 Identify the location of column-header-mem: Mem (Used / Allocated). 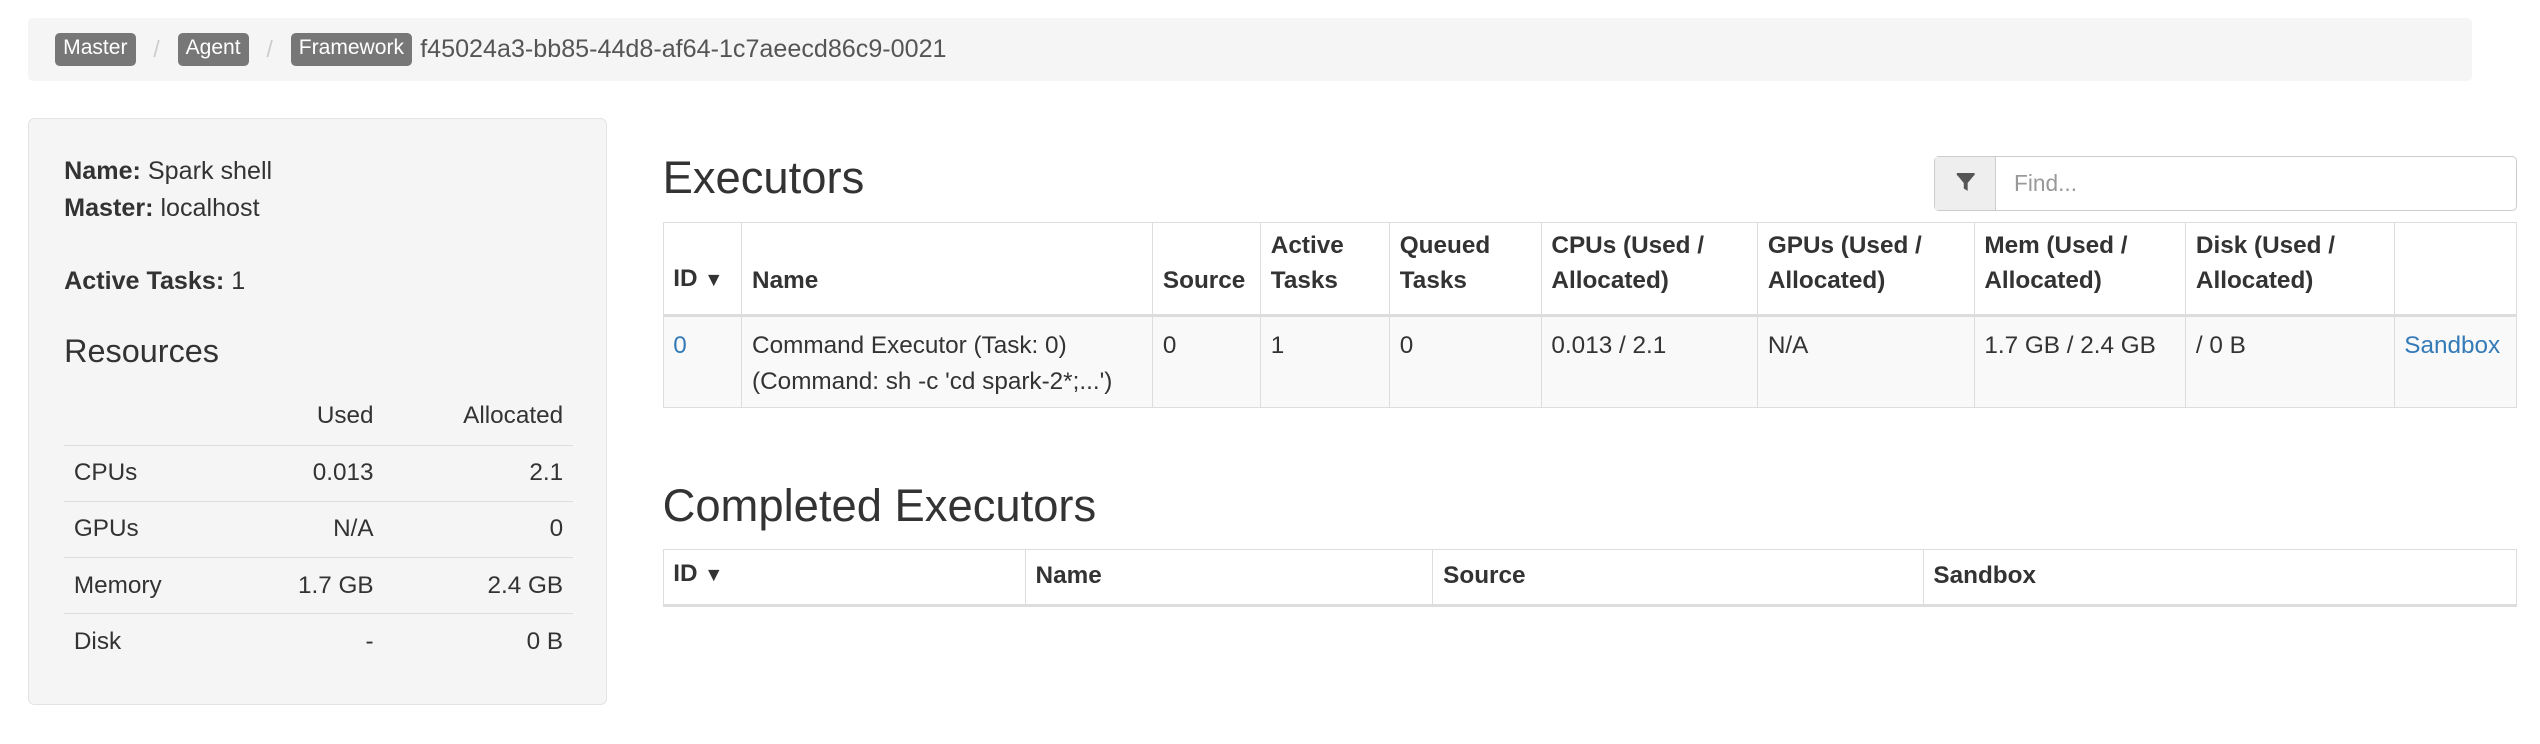
(2080, 269).